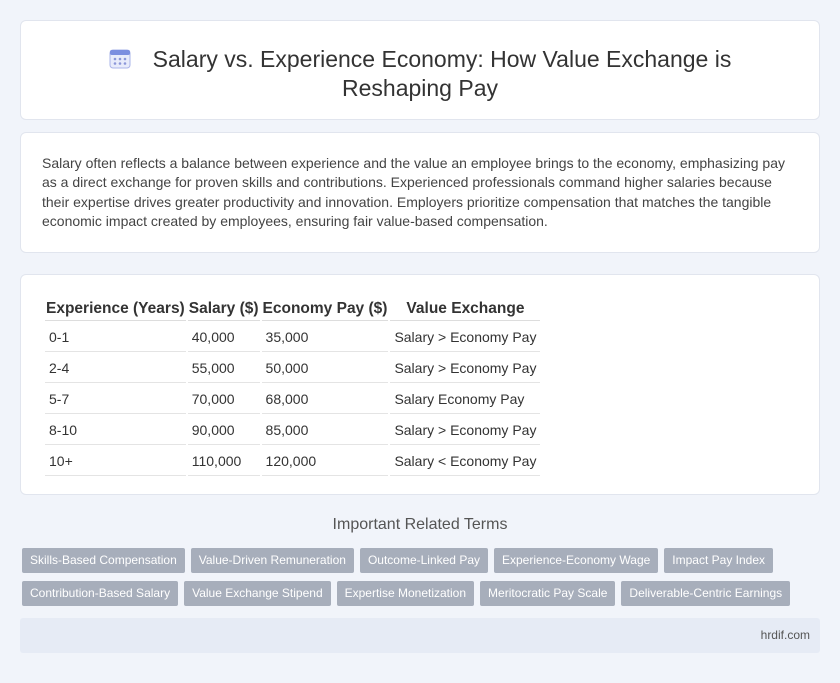 The width and height of the screenshot is (840, 683). I want to click on column-header: Value Exchange, so click(465, 308).